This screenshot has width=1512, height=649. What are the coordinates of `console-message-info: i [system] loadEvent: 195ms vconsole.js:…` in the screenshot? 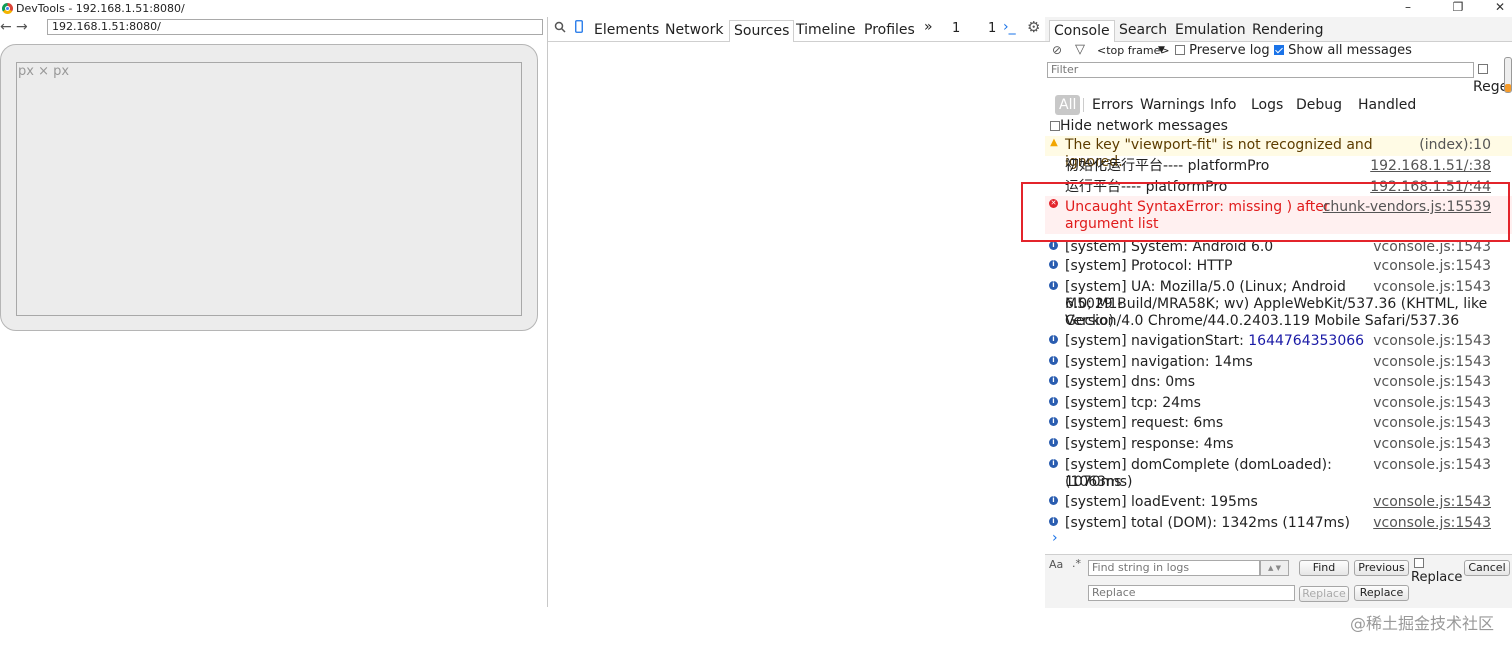 It's located at (1278, 503).